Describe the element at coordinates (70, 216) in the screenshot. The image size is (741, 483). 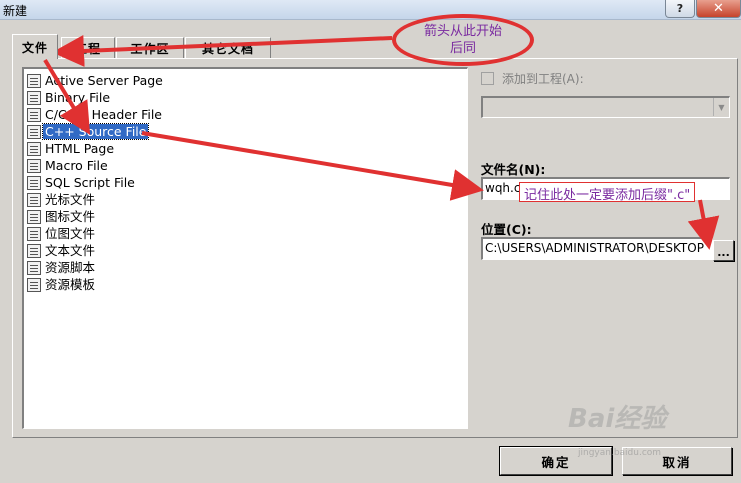
I see `list-item-label: 图标文件` at that location.